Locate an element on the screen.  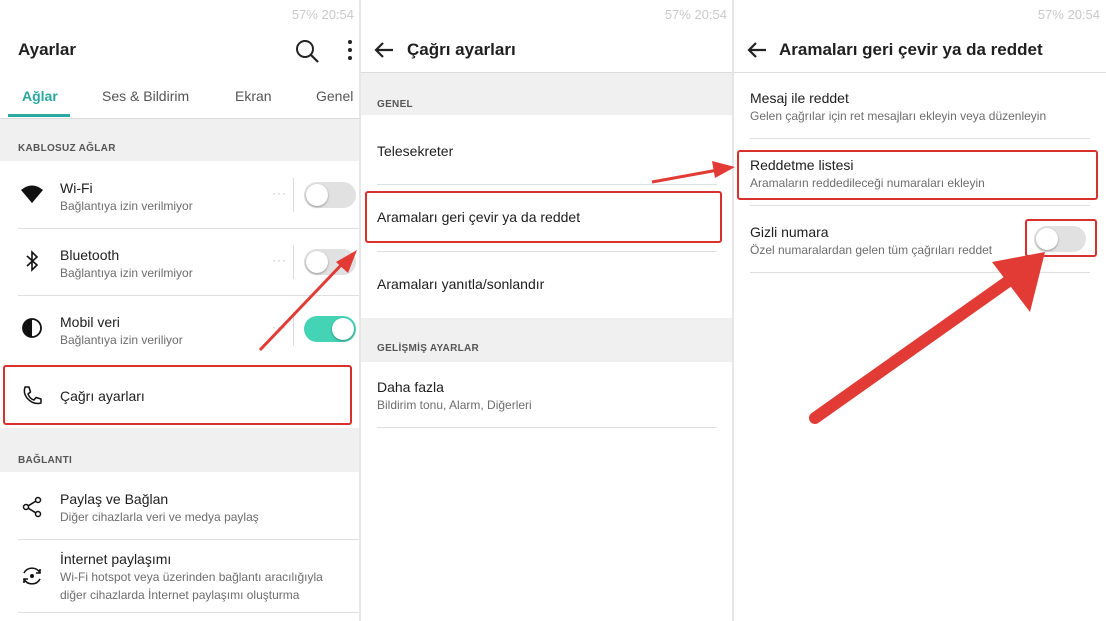
setting-title: Aramaları yanıtla/sonlandır is located at coordinates (461, 284).